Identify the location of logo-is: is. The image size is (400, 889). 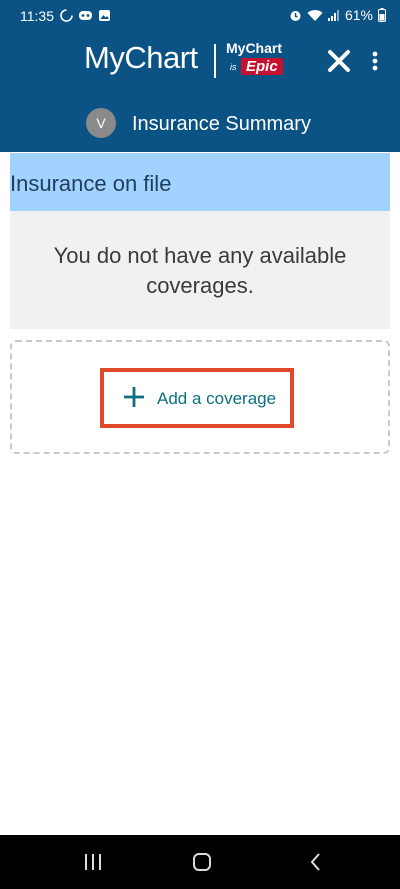
(233, 67).